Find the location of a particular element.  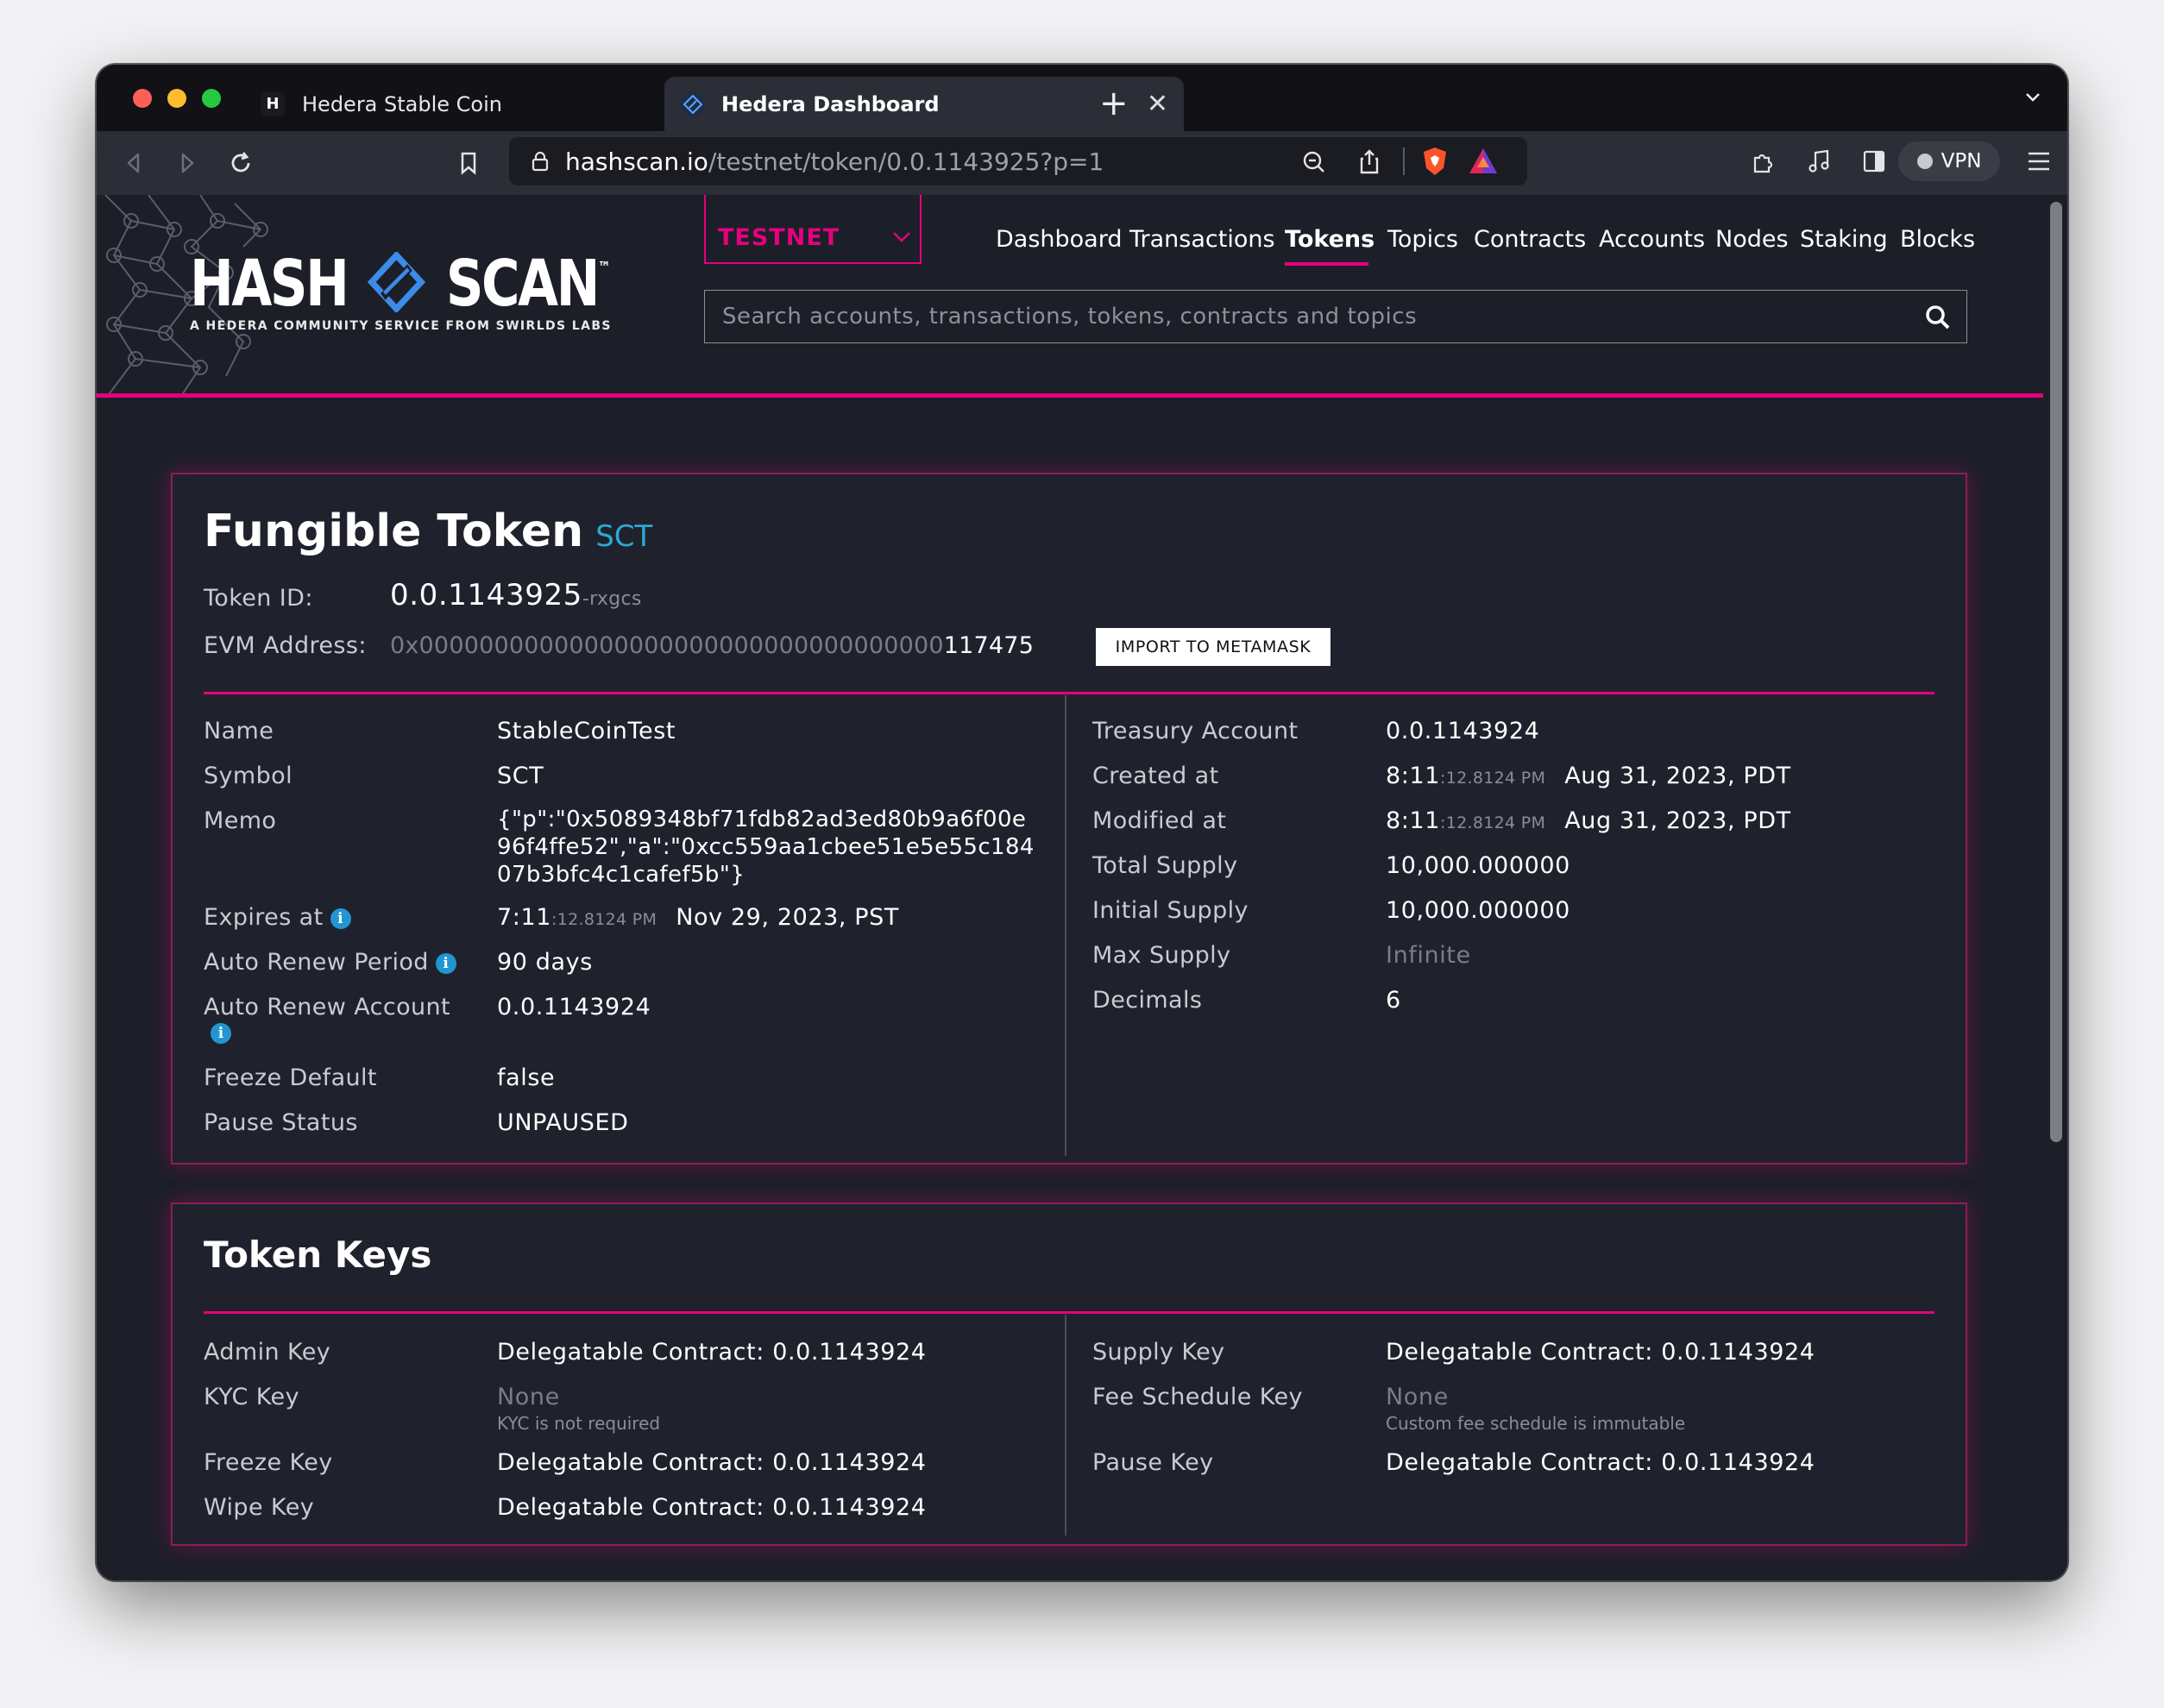

search-box is located at coordinates (1335, 316).